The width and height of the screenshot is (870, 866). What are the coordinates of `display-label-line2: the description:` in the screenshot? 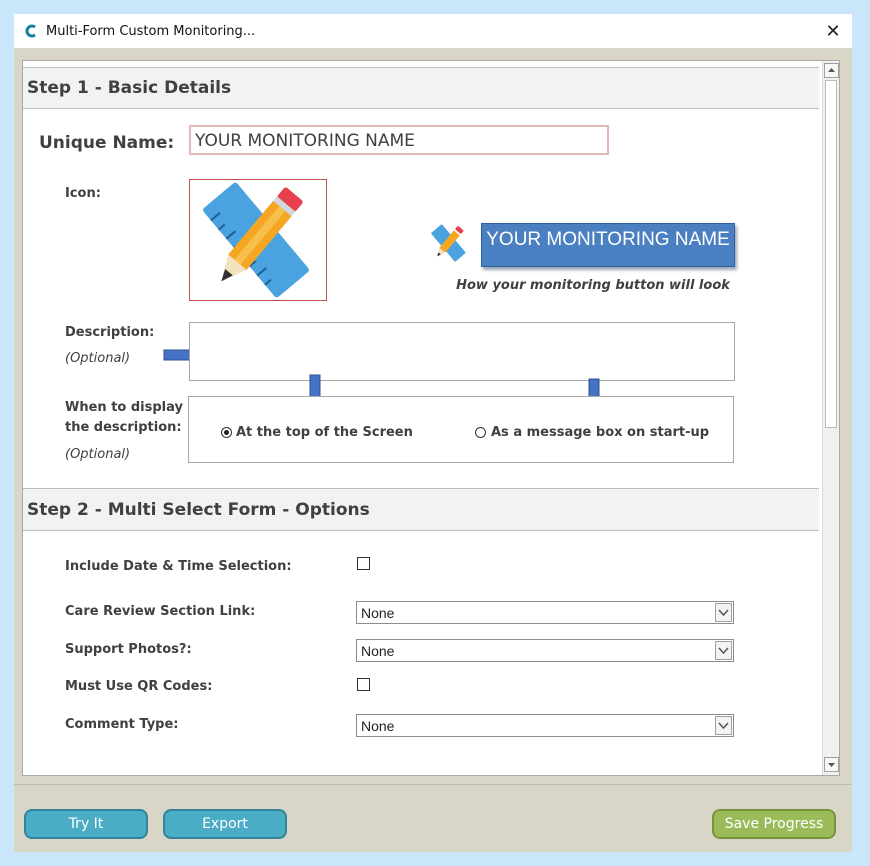 It's located at (123, 427).